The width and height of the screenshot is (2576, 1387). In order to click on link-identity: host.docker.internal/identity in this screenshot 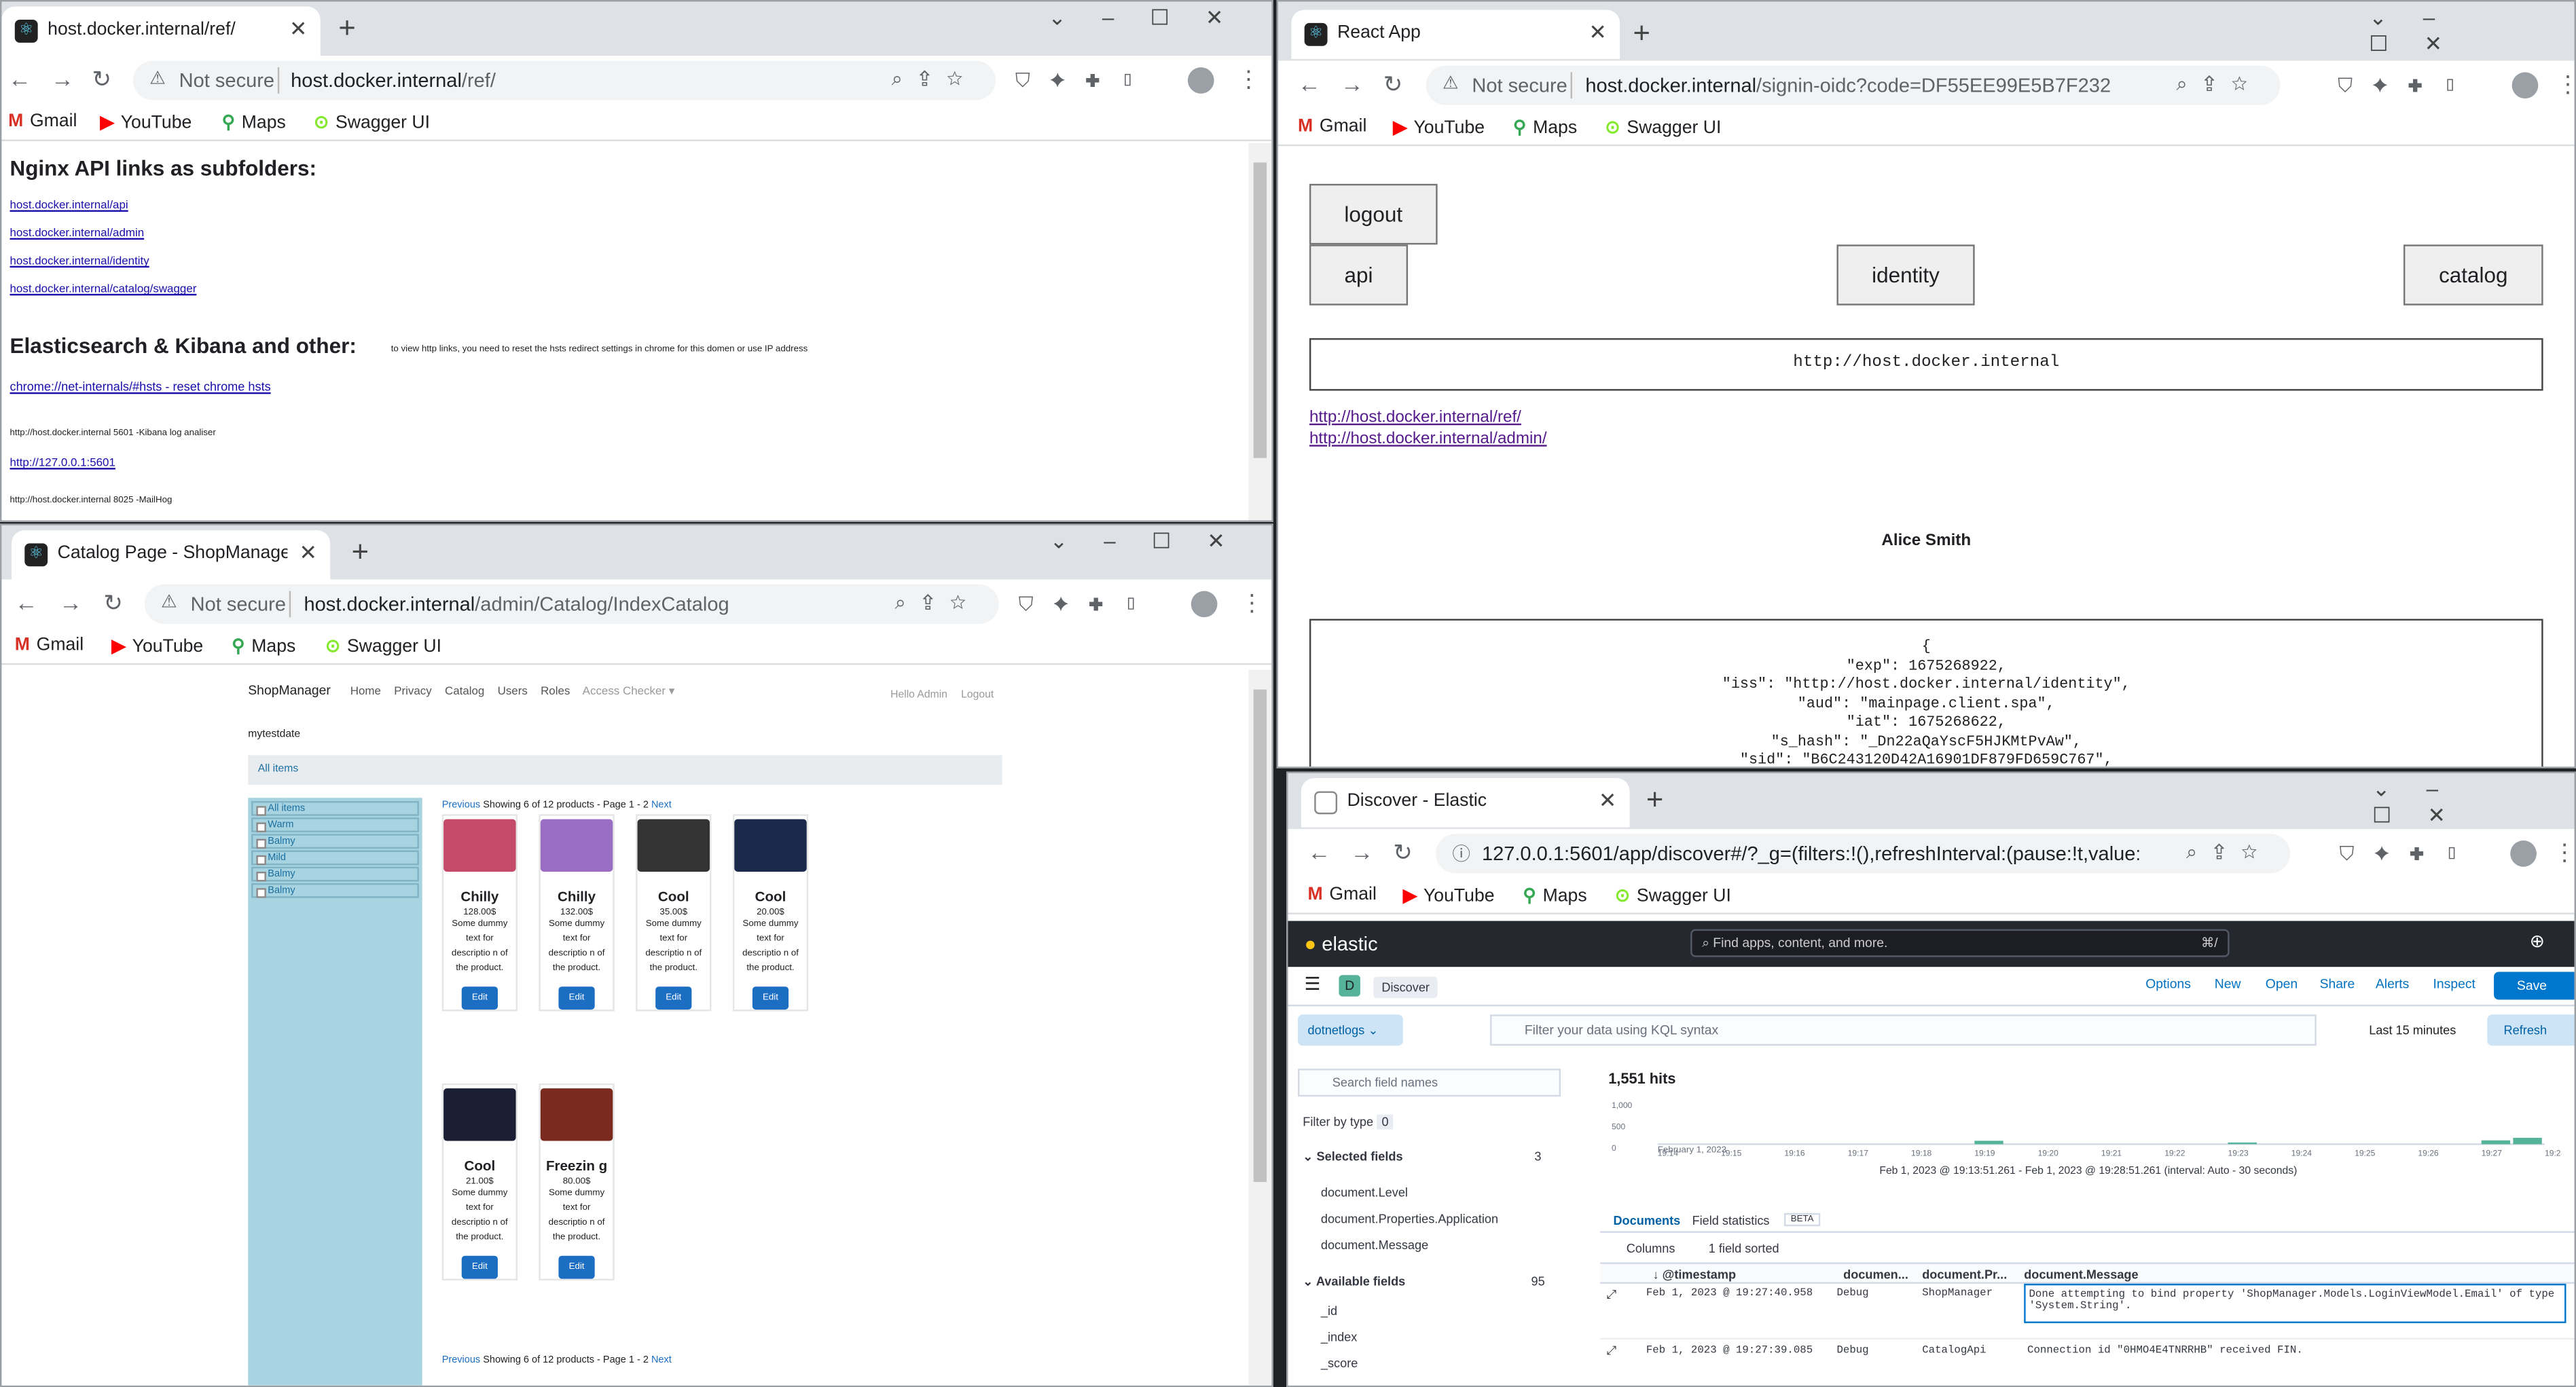, I will do `click(79, 261)`.